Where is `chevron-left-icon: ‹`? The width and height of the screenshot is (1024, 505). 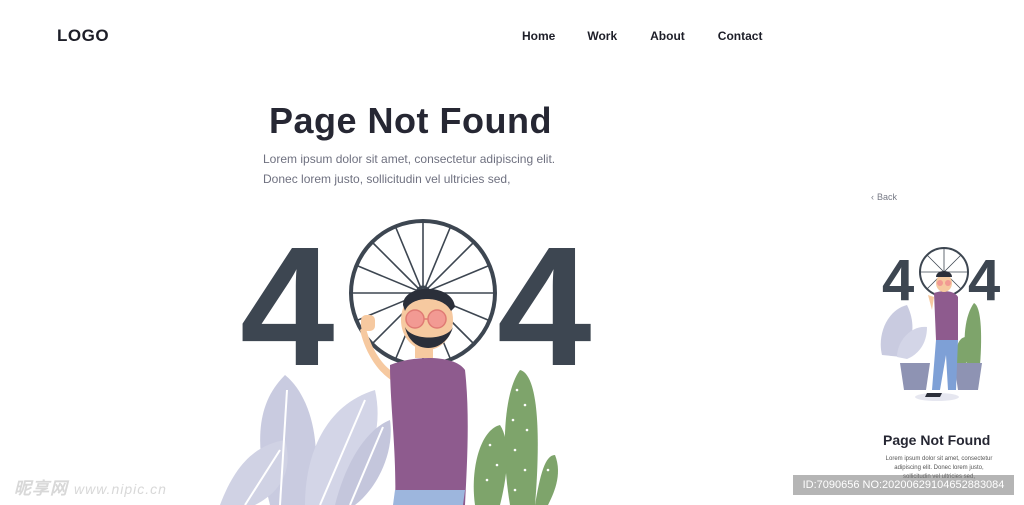 chevron-left-icon: ‹ is located at coordinates (872, 197).